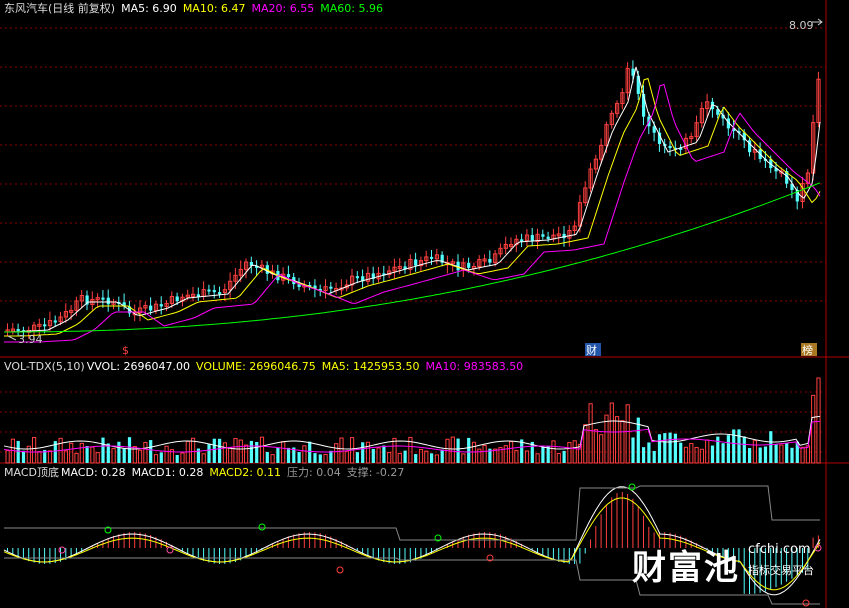 The height and width of the screenshot is (608, 849). What do you see at coordinates (125, 350) in the screenshot?
I see `dividend-marker: $` at bounding box center [125, 350].